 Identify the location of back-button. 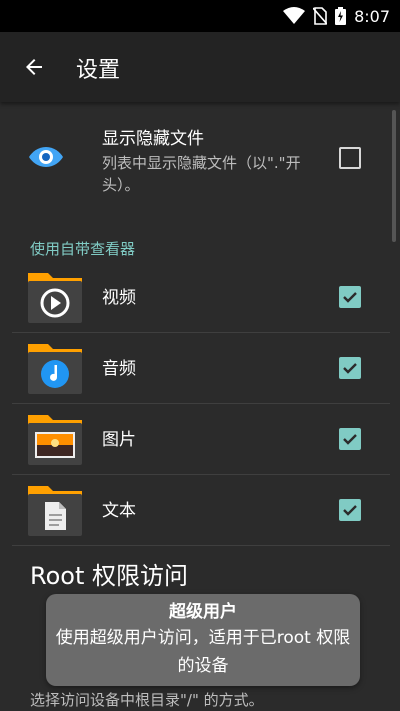
(34, 67).